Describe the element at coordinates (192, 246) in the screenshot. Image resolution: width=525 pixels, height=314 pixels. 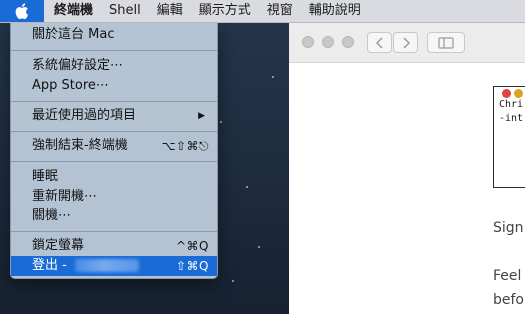
I see `lock-screen-shortcut: ^⌘Q` at that location.